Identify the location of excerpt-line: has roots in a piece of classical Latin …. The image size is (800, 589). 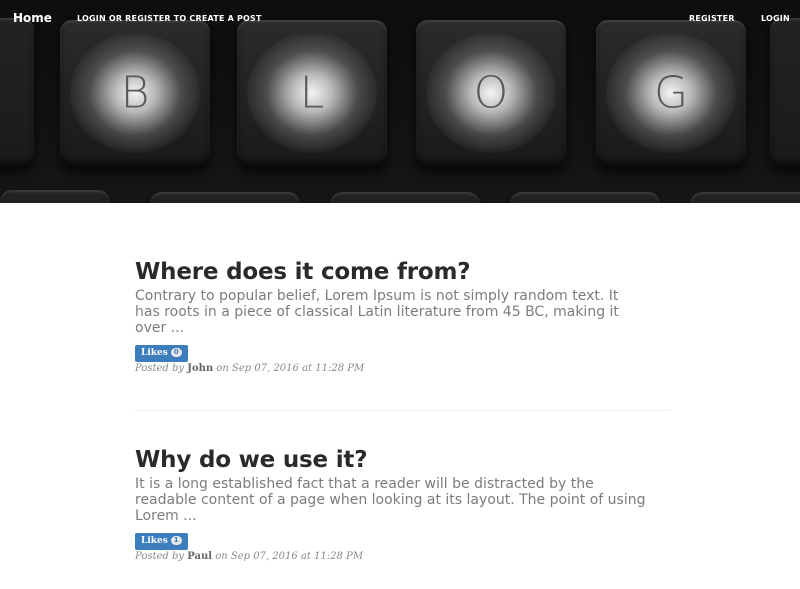
(377, 312).